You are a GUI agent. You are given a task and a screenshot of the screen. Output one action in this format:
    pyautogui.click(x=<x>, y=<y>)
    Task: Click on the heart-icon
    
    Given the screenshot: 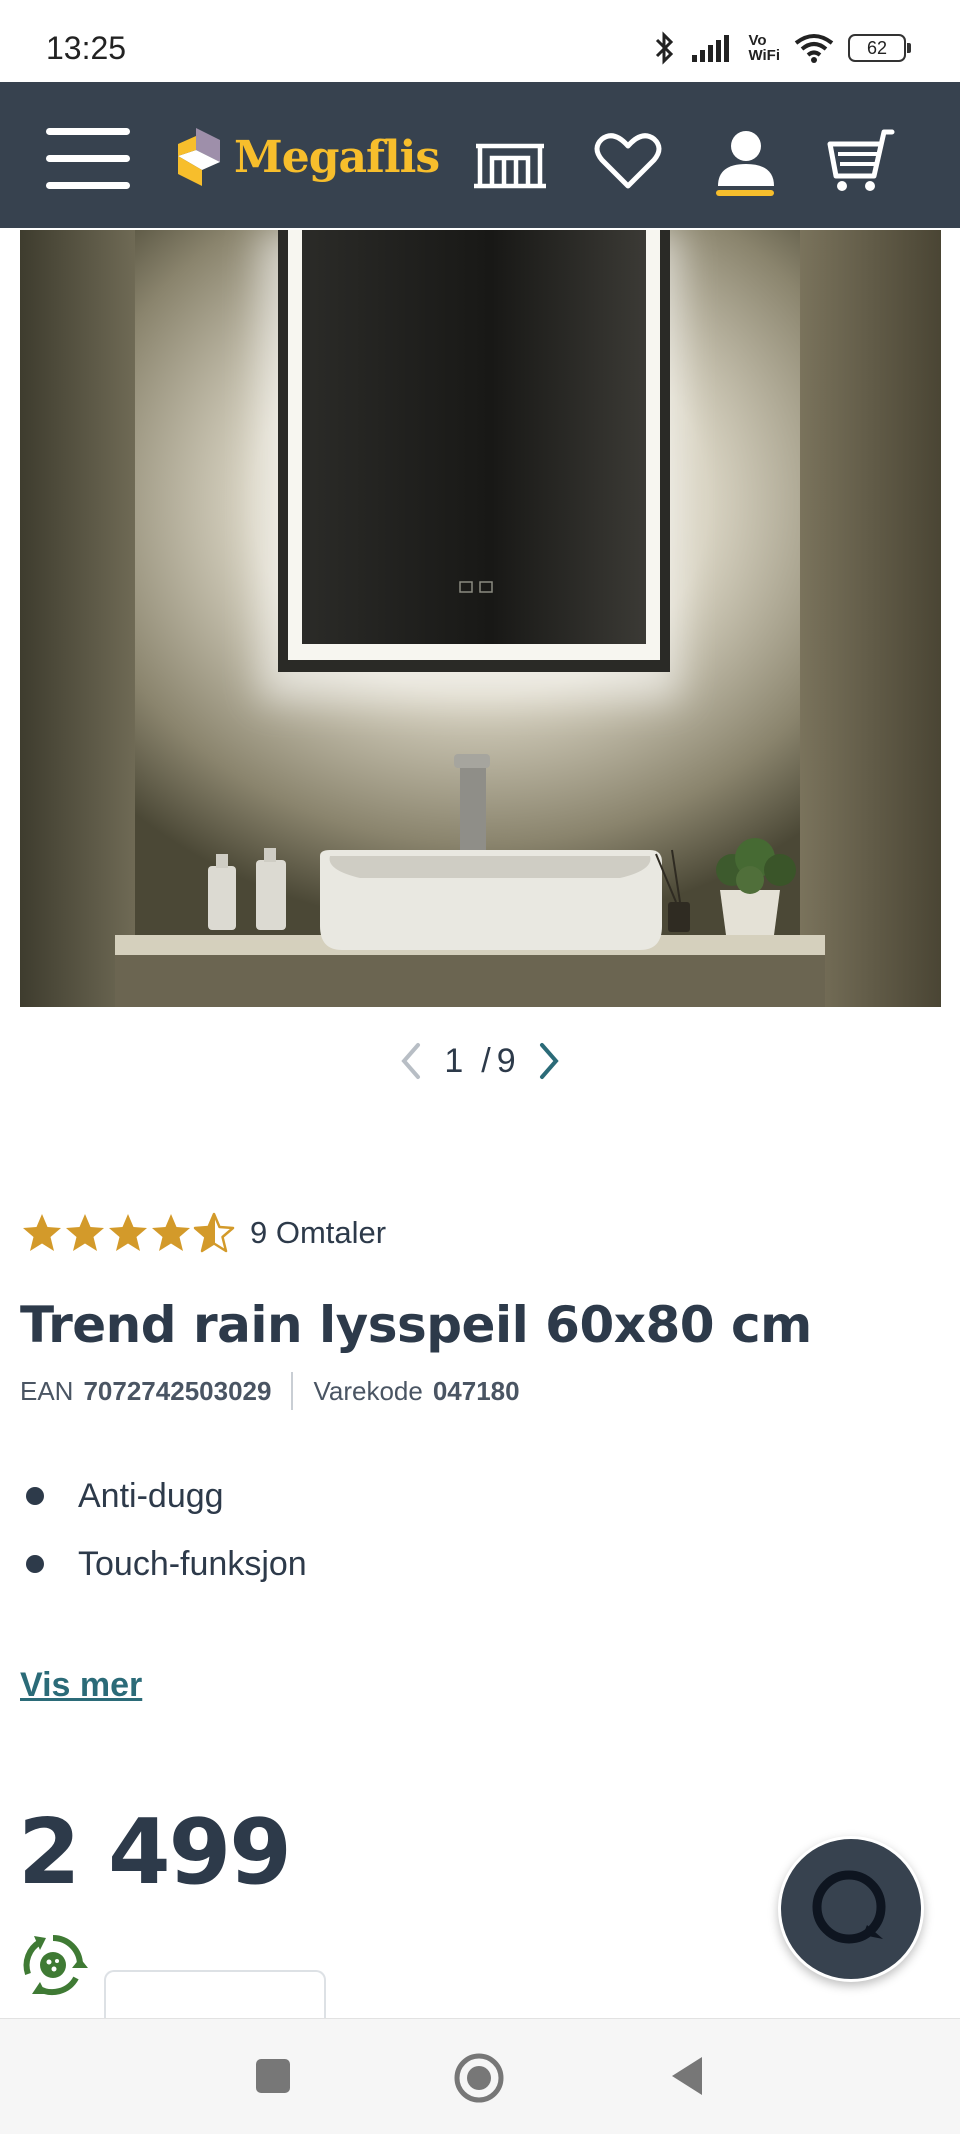 What is the action you would take?
    pyautogui.click(x=628, y=161)
    